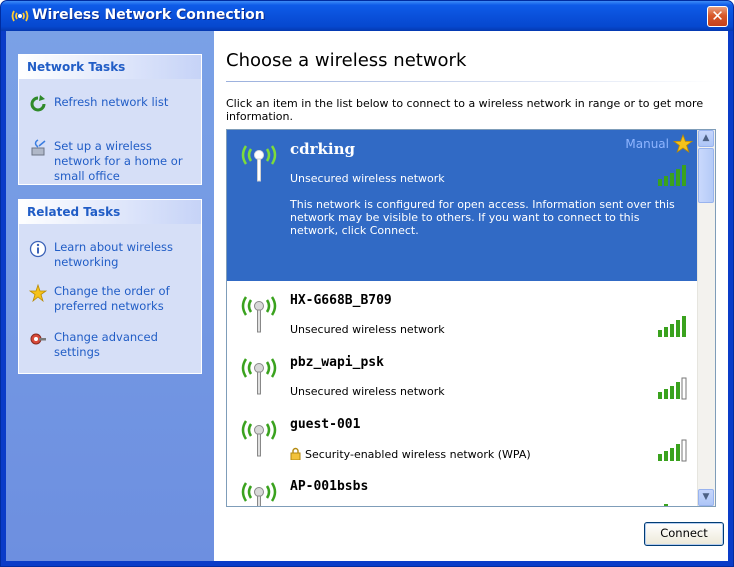 This screenshot has width=734, height=567. I want to click on network-status: Security-enabled wireless network (WPA), so click(410, 454).